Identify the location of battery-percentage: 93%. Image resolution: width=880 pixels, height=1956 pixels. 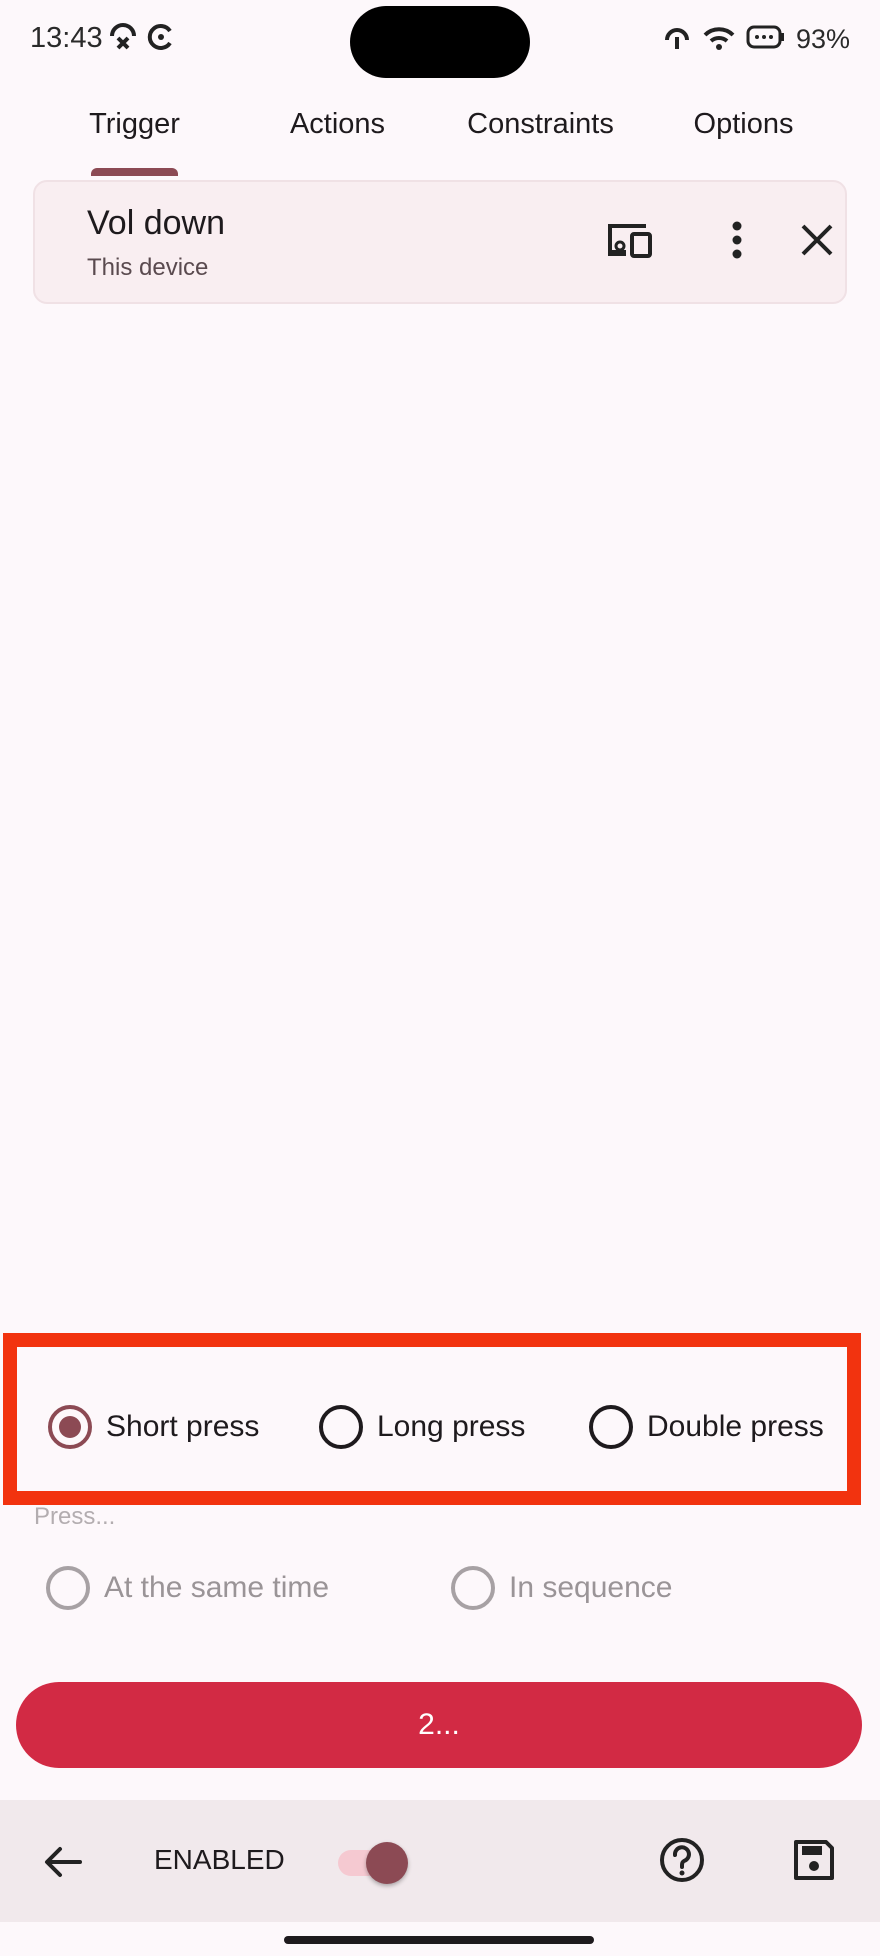
(822, 39).